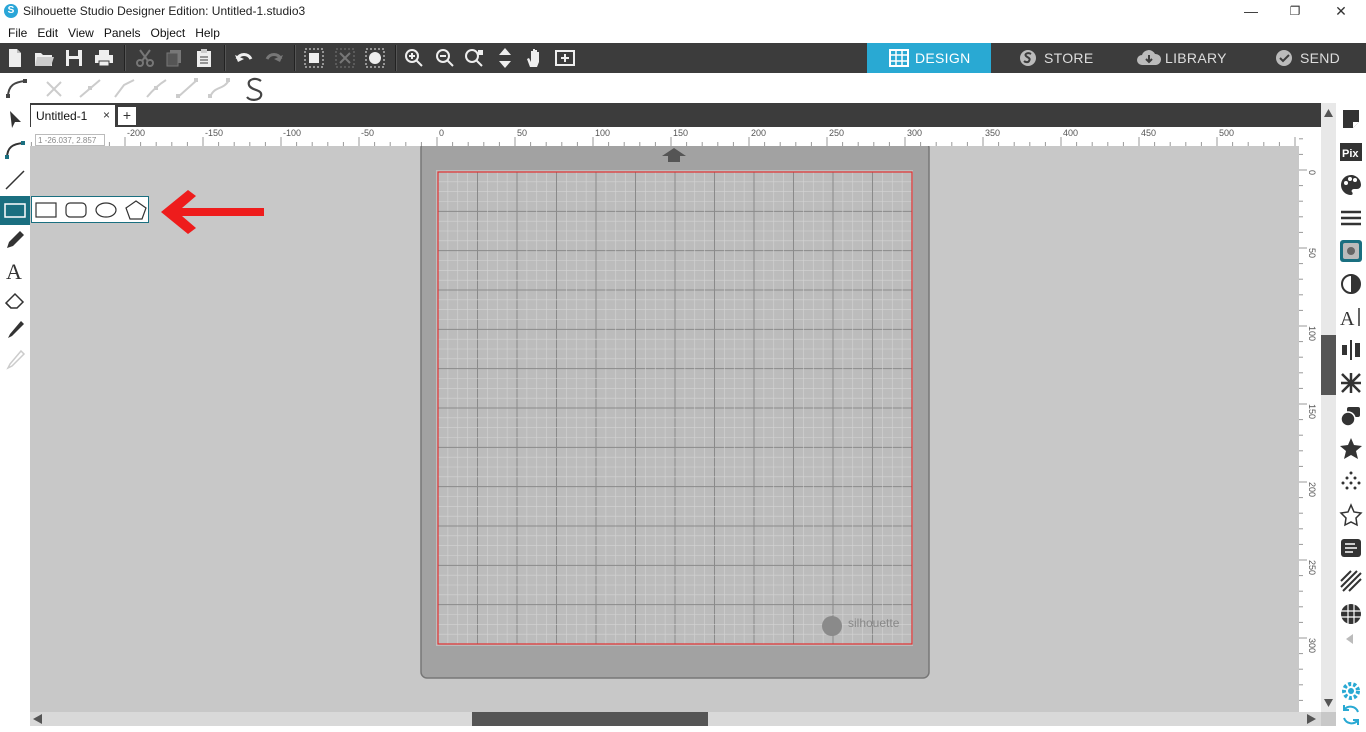  Describe the element at coordinates (1196, 58) in the screenshot. I see `tab-library-label: LIBRARY` at that location.